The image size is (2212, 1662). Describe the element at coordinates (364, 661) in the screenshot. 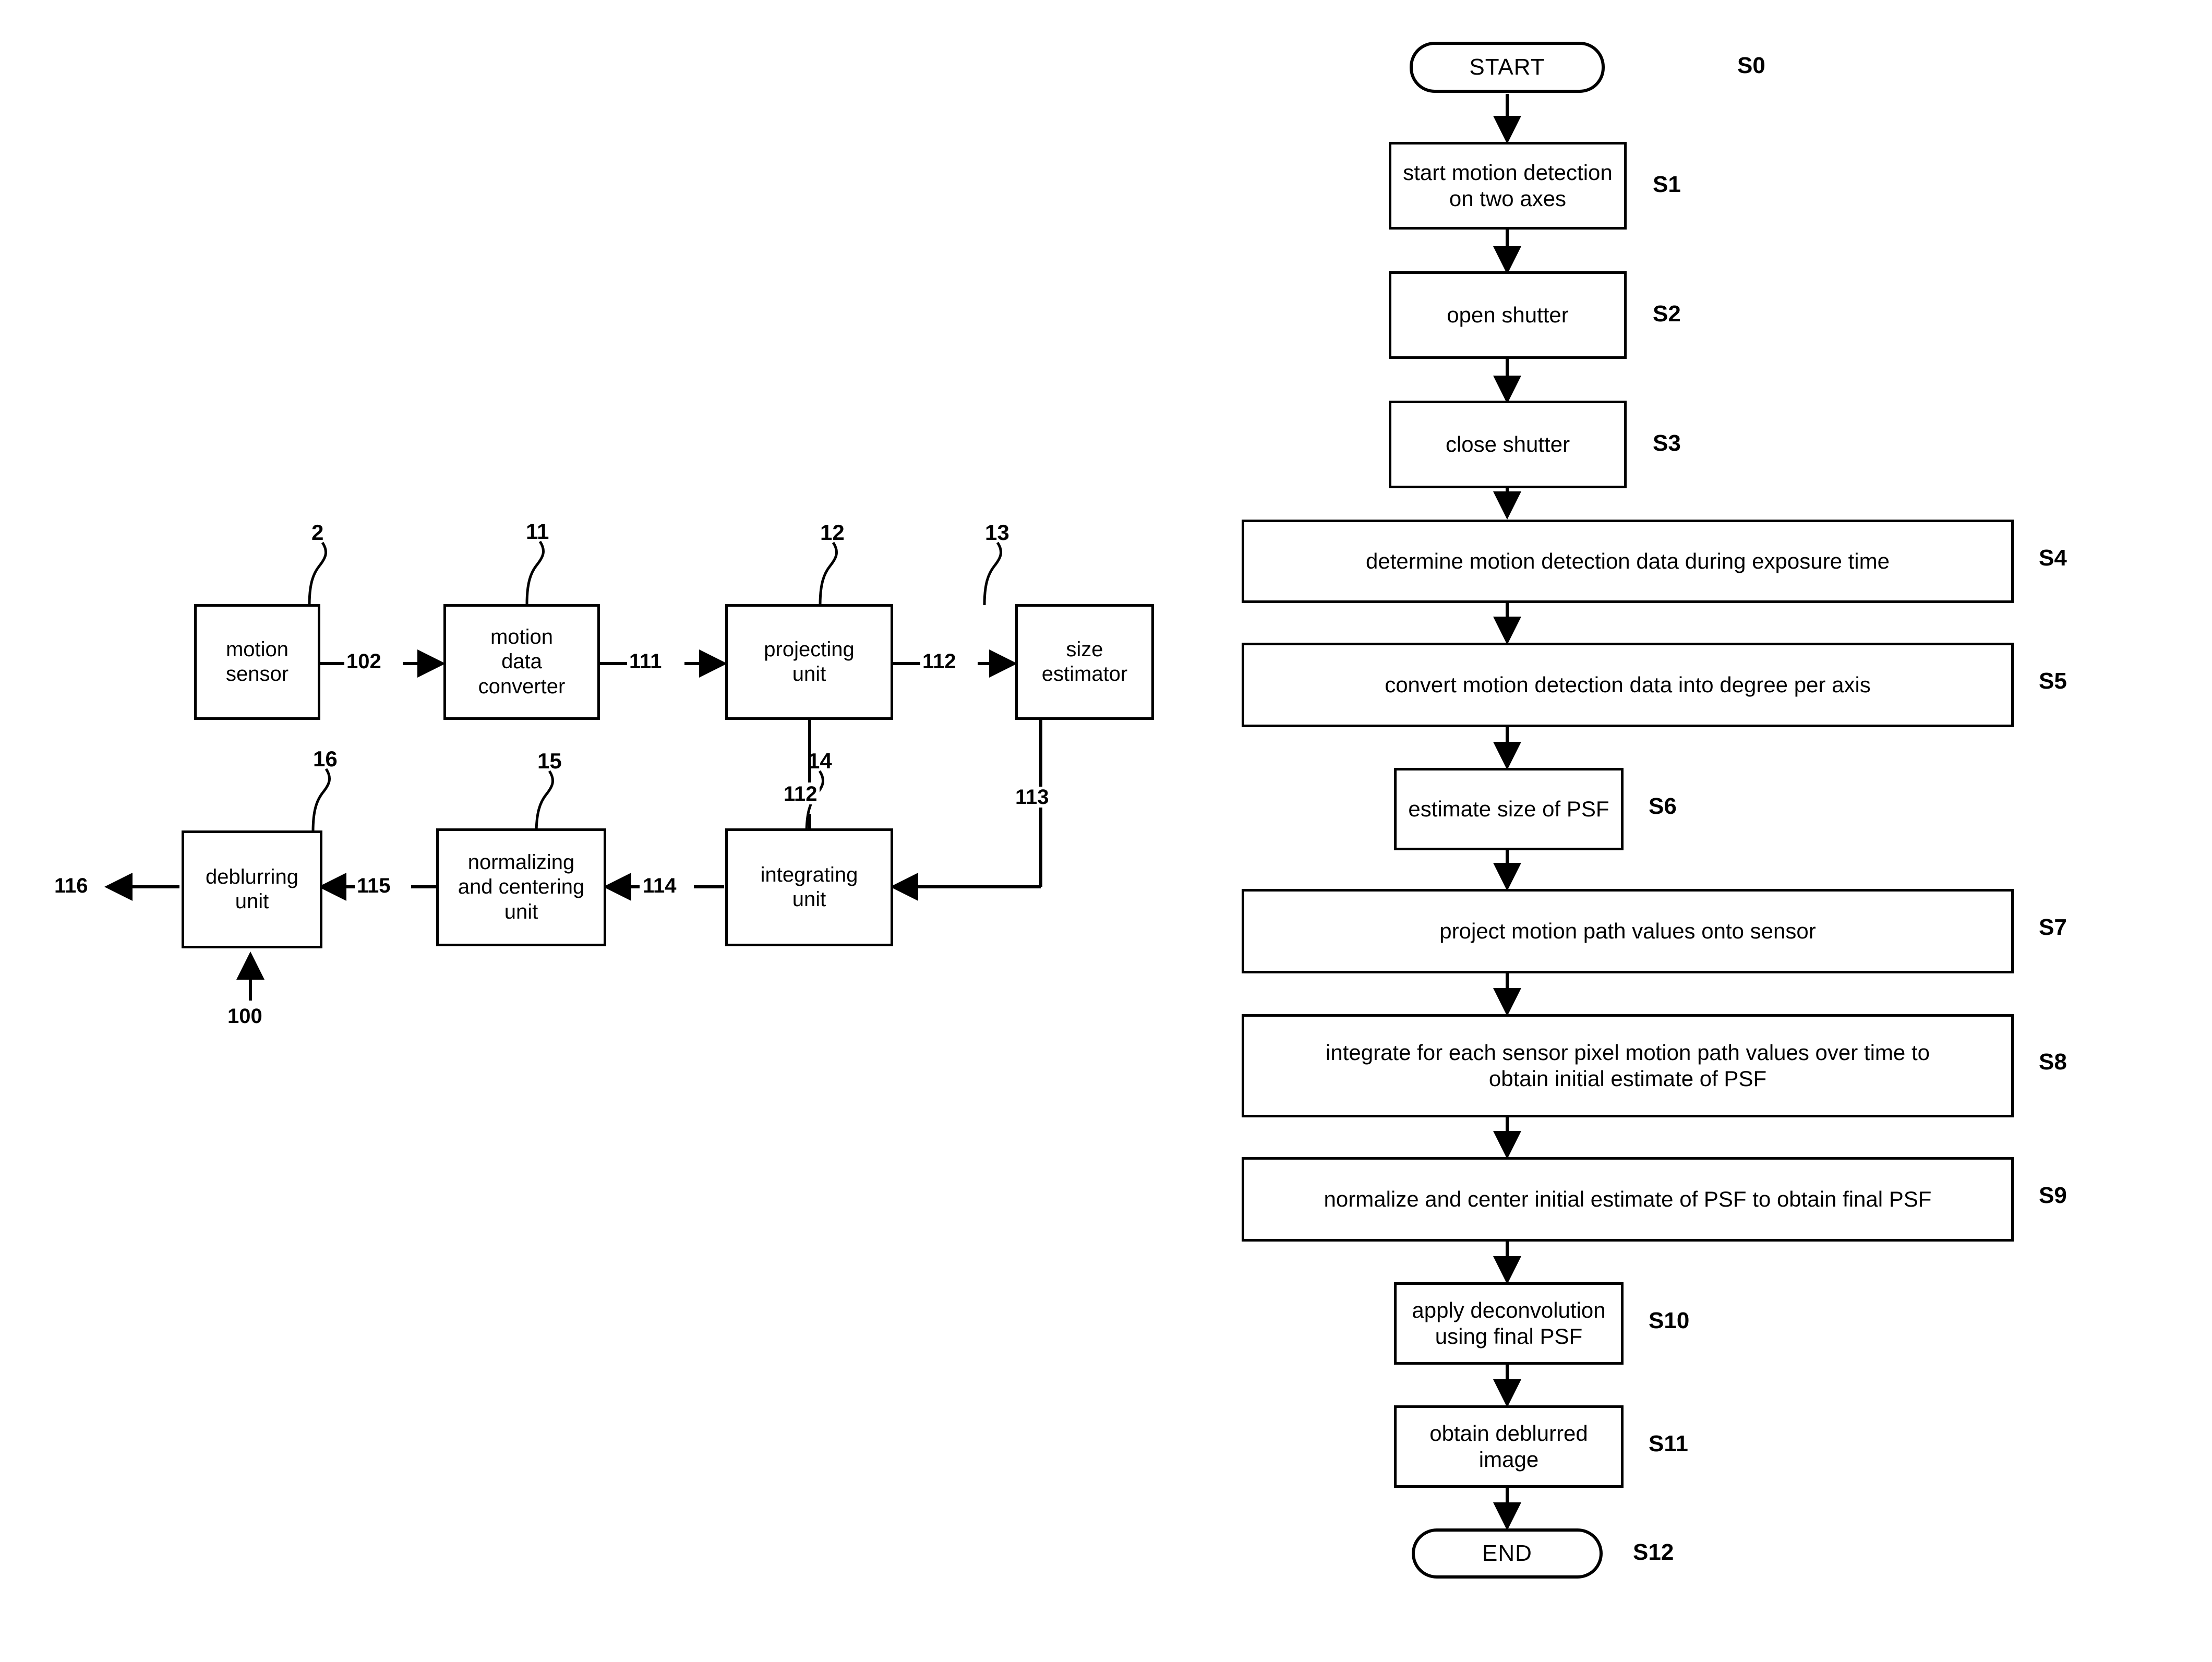

I see `signal-102: 102` at that location.